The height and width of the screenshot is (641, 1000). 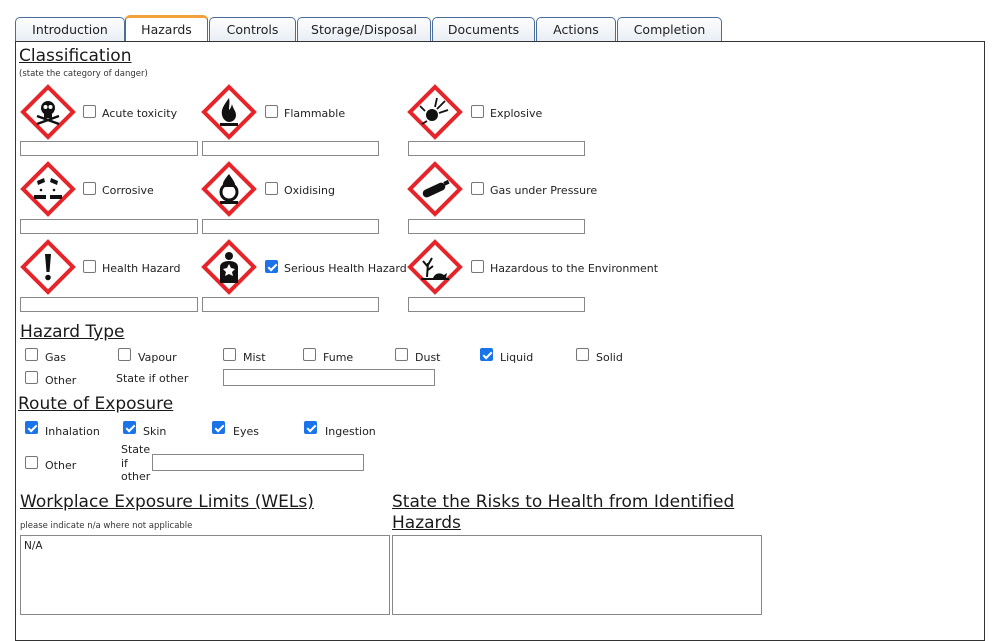 What do you see at coordinates (496, 304) in the screenshot?
I see `hazardous-environment-category-input` at bounding box center [496, 304].